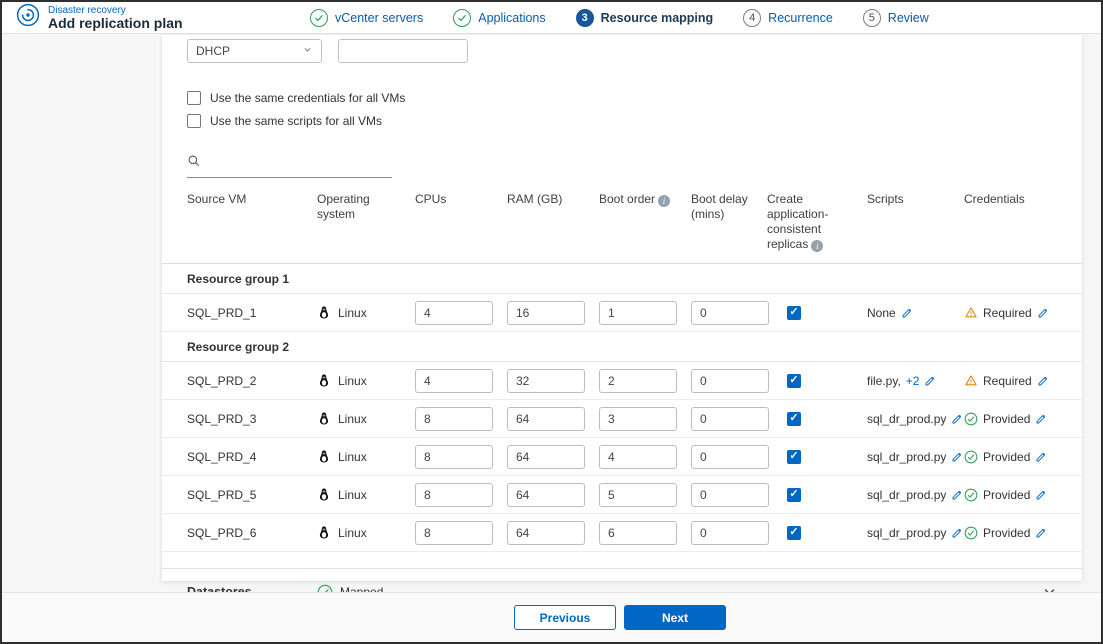  I want to click on same-scripts-checkbox, so click(194, 121).